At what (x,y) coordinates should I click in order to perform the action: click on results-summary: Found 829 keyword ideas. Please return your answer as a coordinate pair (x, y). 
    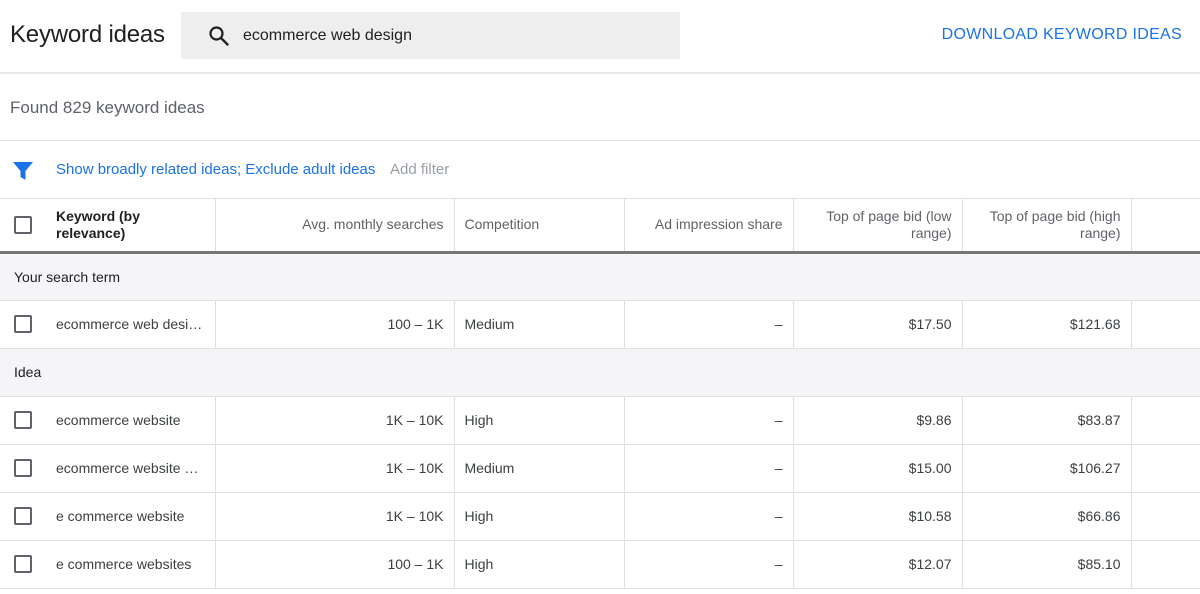
    Looking at the image, I should click on (600, 108).